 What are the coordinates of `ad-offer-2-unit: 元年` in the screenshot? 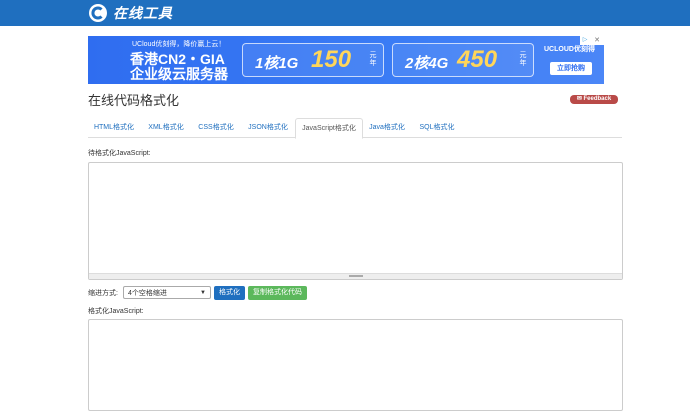 It's located at (523, 59).